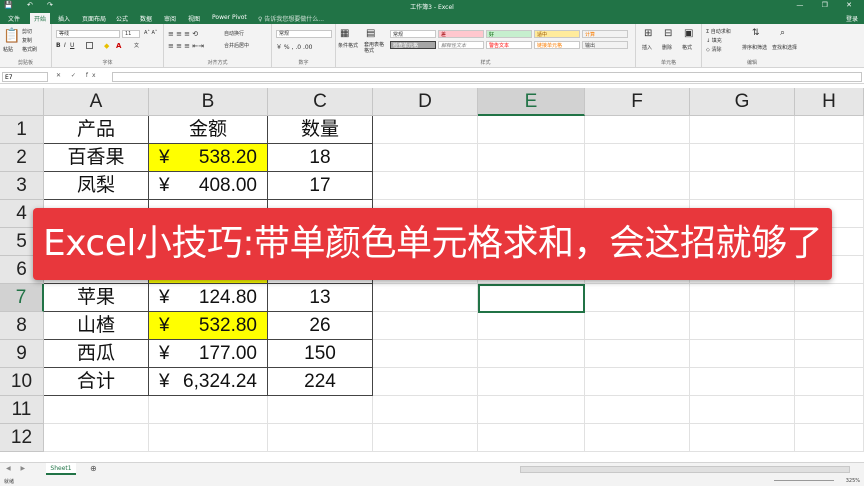  I want to click on tab-formulas: 公式, so click(122, 18).